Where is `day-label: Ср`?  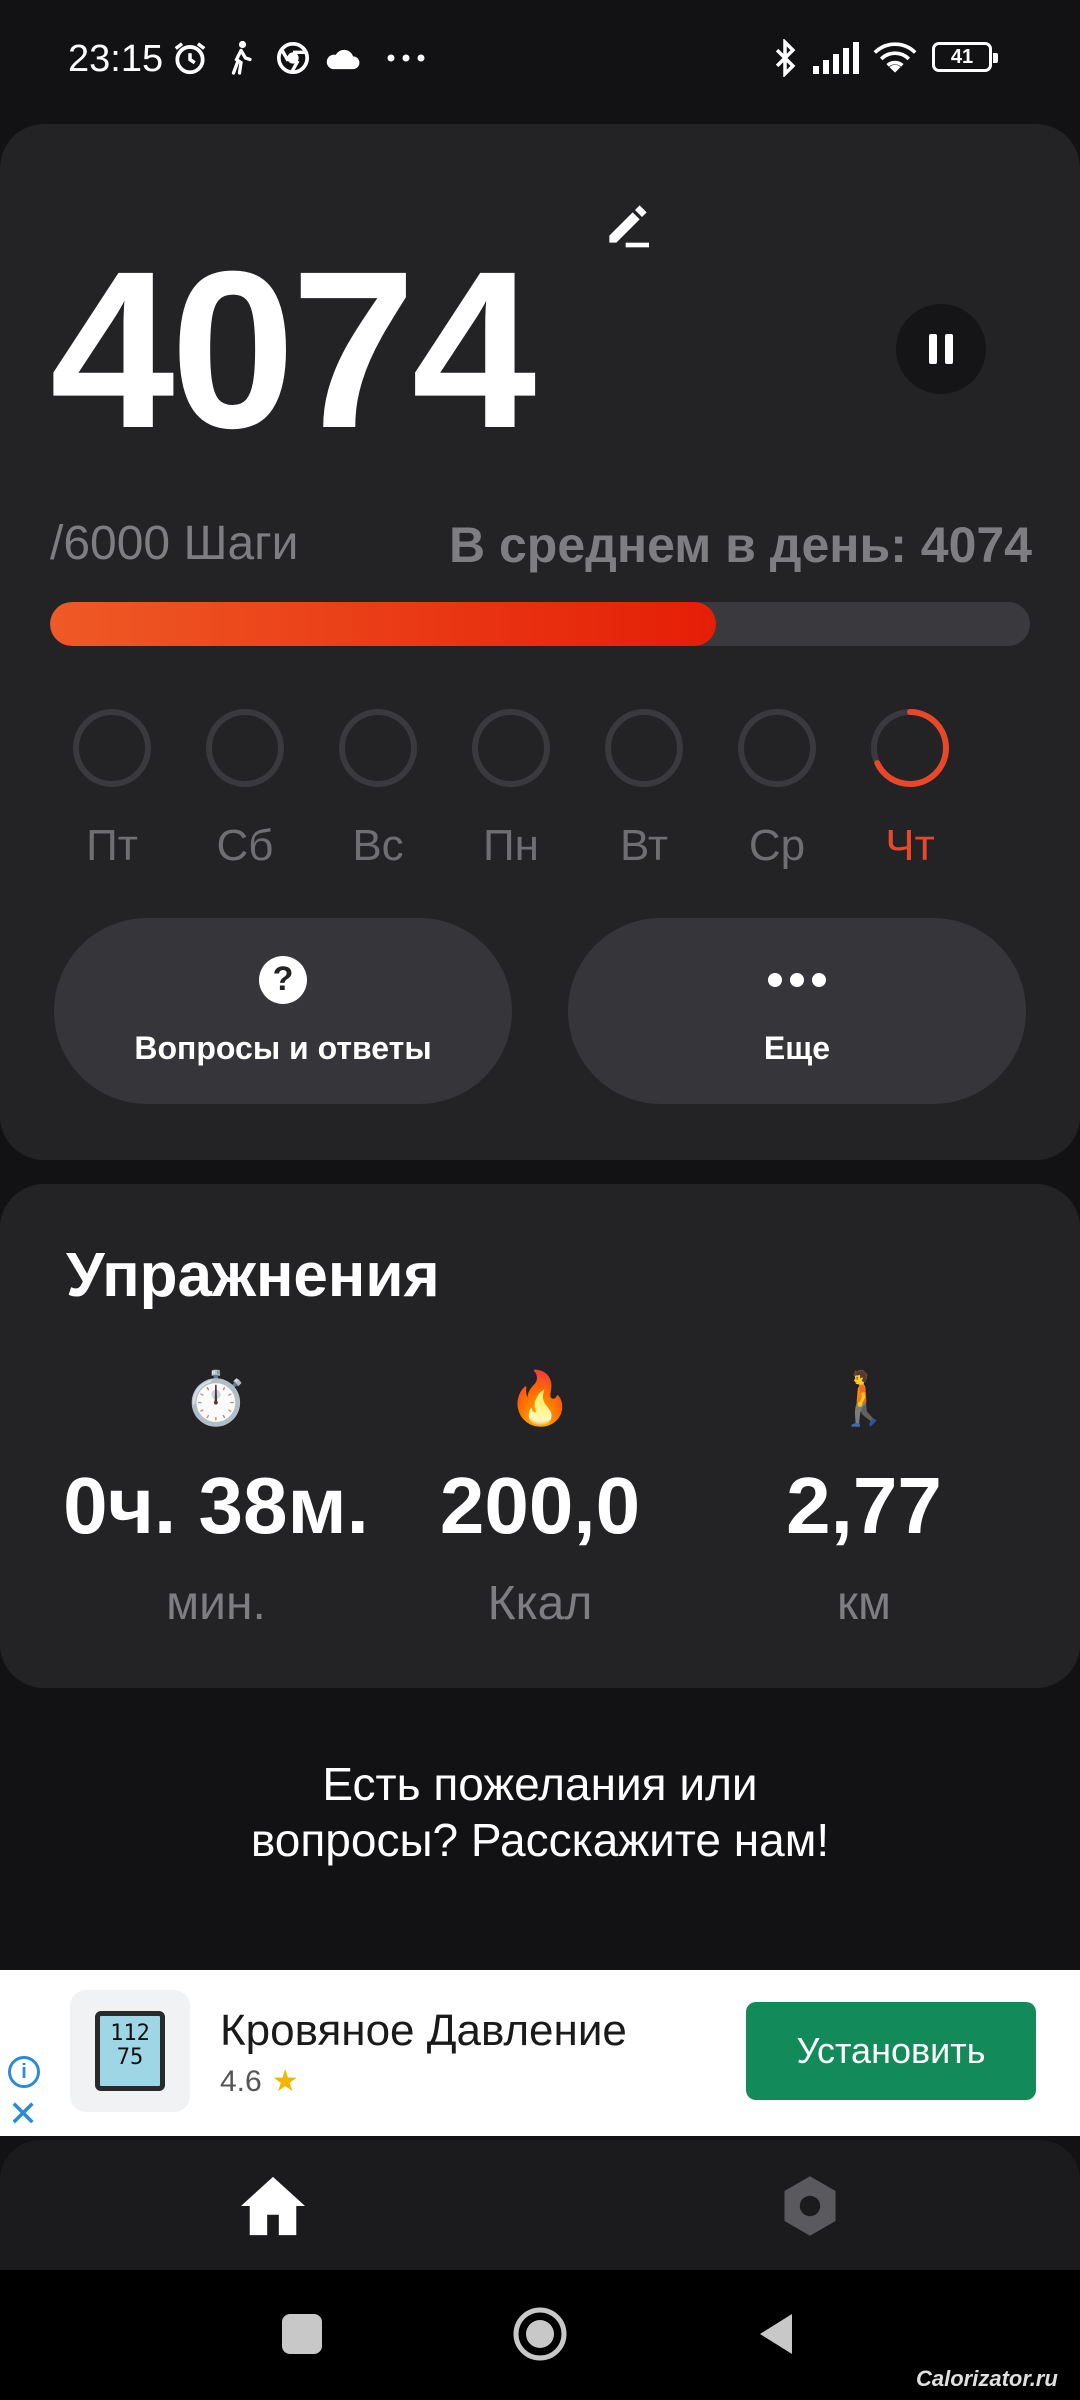
day-label: Ср is located at coordinates (777, 845).